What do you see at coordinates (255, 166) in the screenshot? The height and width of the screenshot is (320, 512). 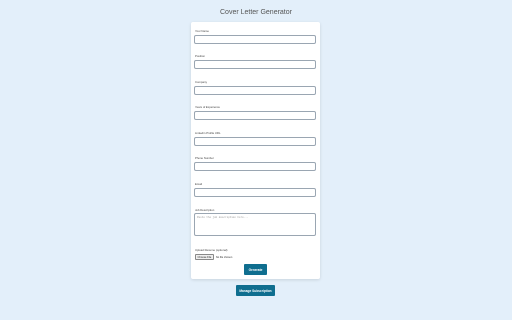 I see `phone-input` at bounding box center [255, 166].